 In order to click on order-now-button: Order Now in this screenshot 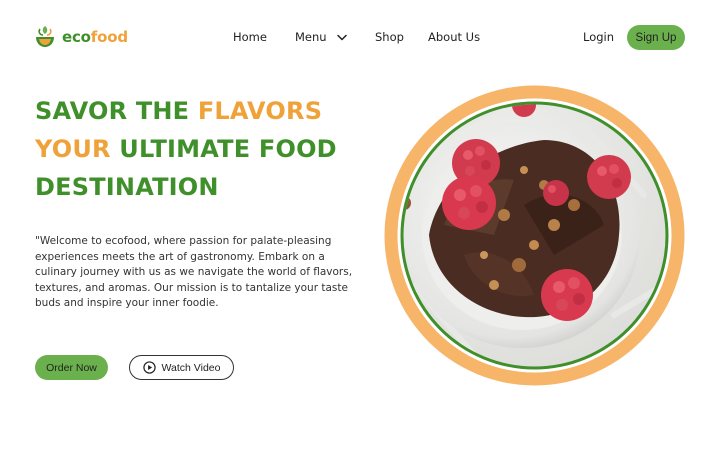, I will do `click(71, 367)`.